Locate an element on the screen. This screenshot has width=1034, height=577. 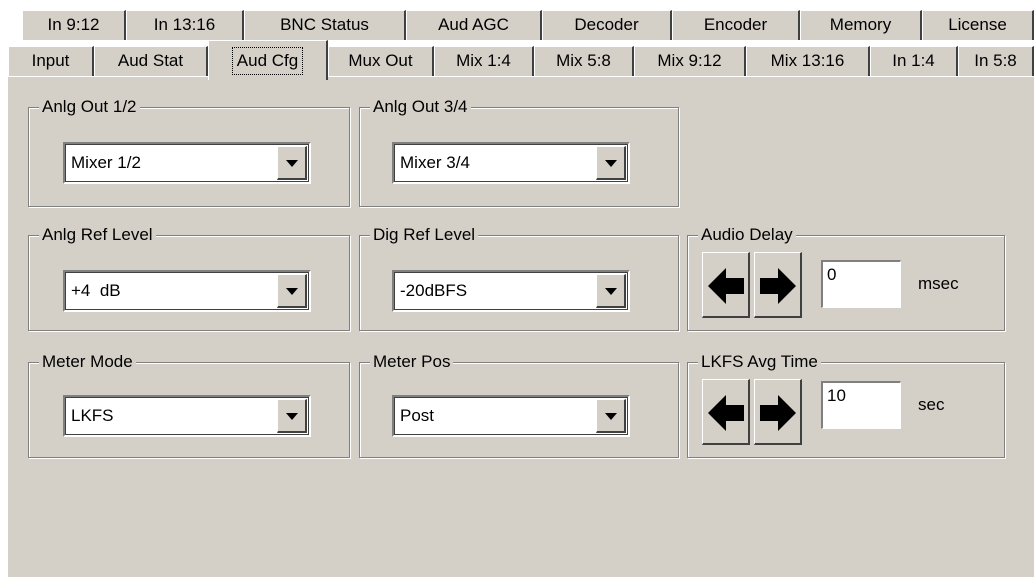
tab-mux-out: Mux Out is located at coordinates (381, 61).